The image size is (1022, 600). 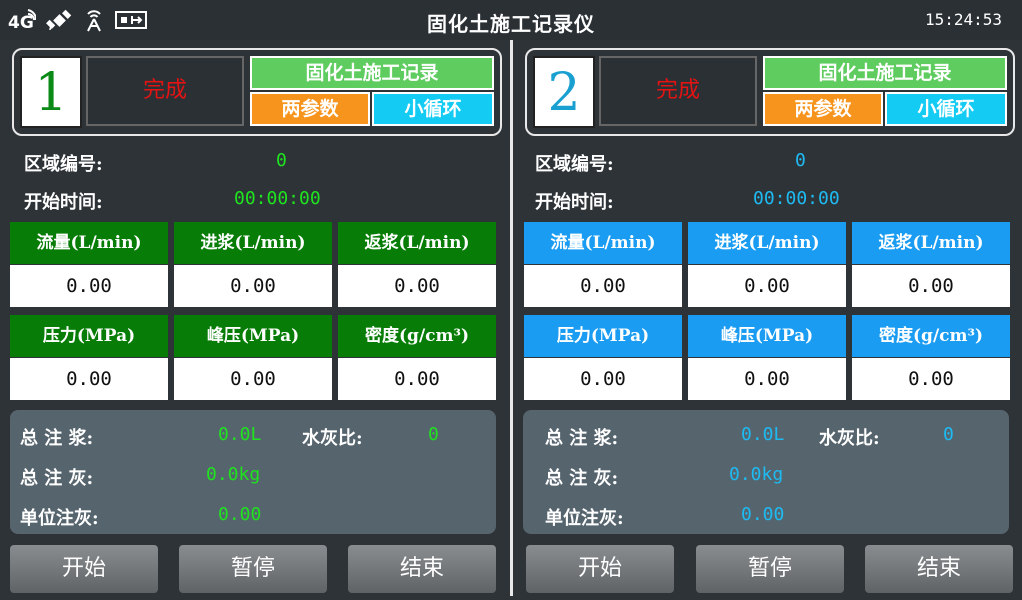 What do you see at coordinates (51, 92) in the screenshot?
I see `channel-number: 1` at bounding box center [51, 92].